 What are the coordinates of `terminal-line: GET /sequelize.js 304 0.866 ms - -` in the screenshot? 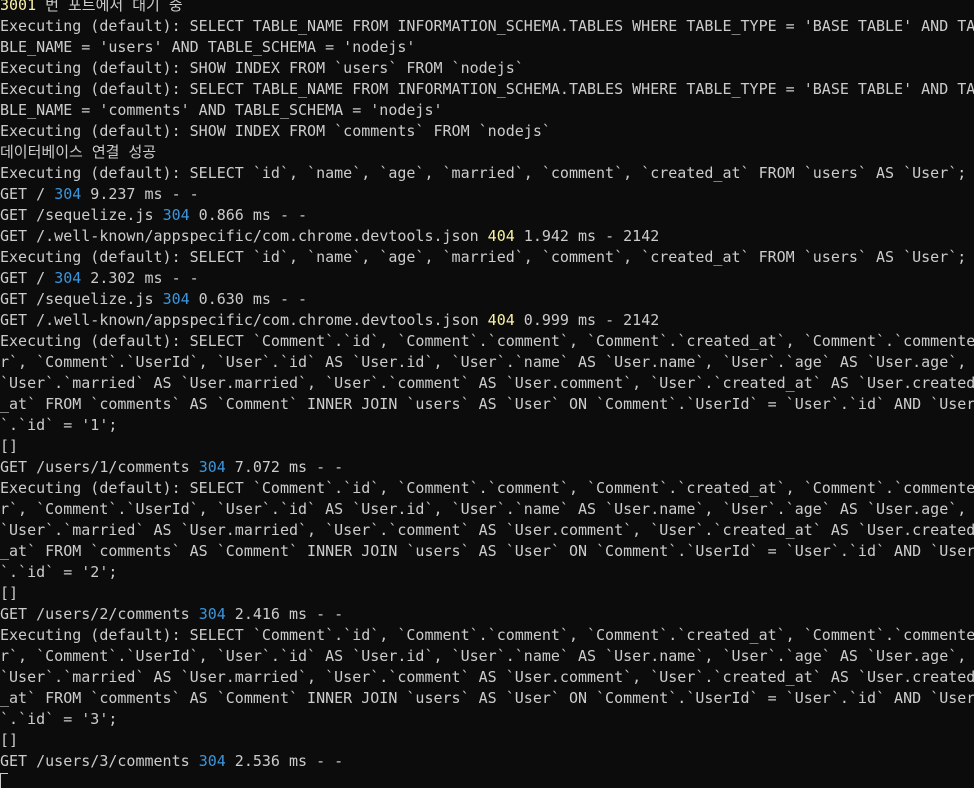 It's located at (487, 215).